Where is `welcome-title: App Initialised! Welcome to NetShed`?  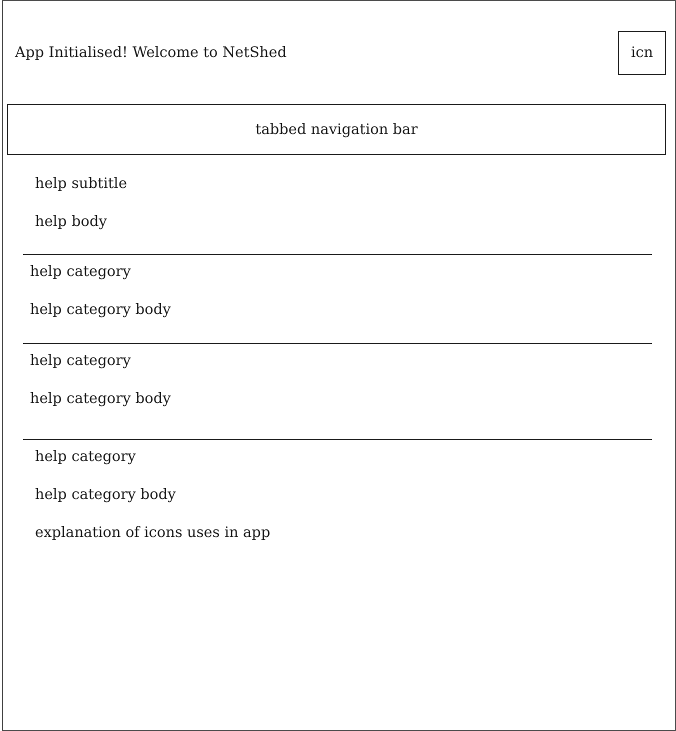
welcome-title: App Initialised! Welcome to NetShed is located at coordinates (151, 53).